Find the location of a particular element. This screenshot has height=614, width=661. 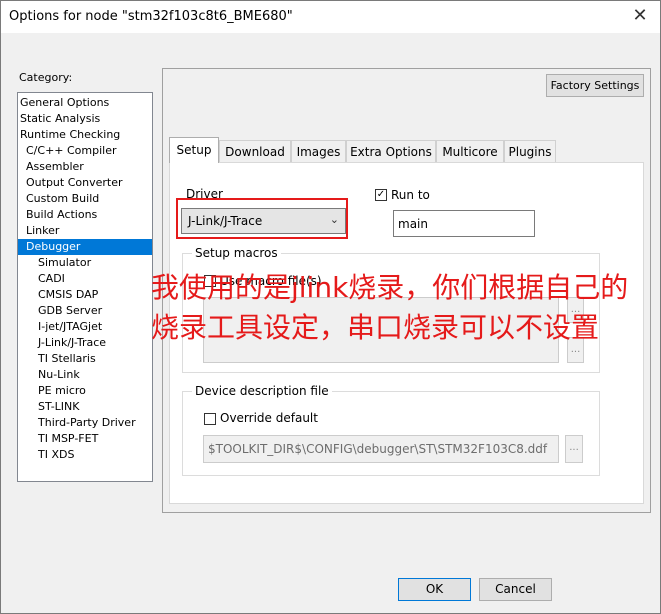

cancel-button: Cancel is located at coordinates (515, 589).